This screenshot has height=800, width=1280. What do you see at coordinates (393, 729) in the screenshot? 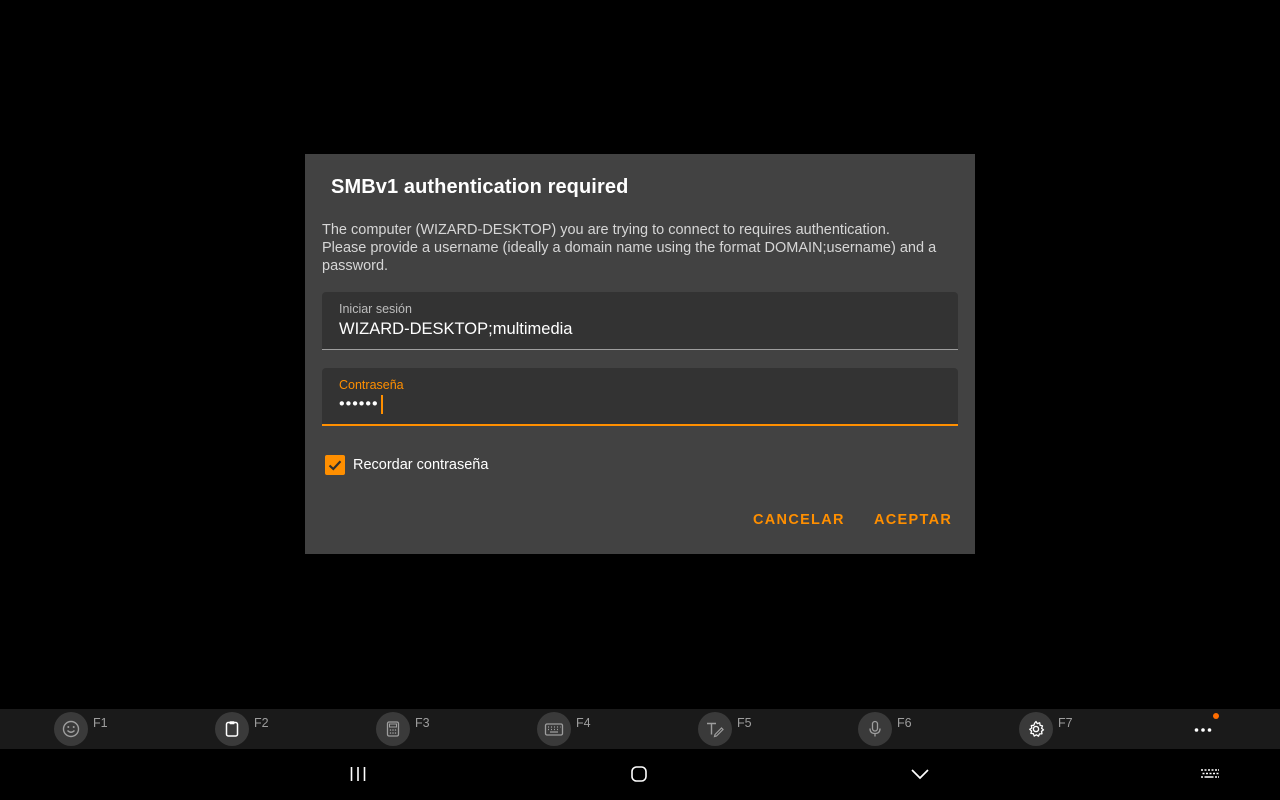
I see `keypad-icon` at bounding box center [393, 729].